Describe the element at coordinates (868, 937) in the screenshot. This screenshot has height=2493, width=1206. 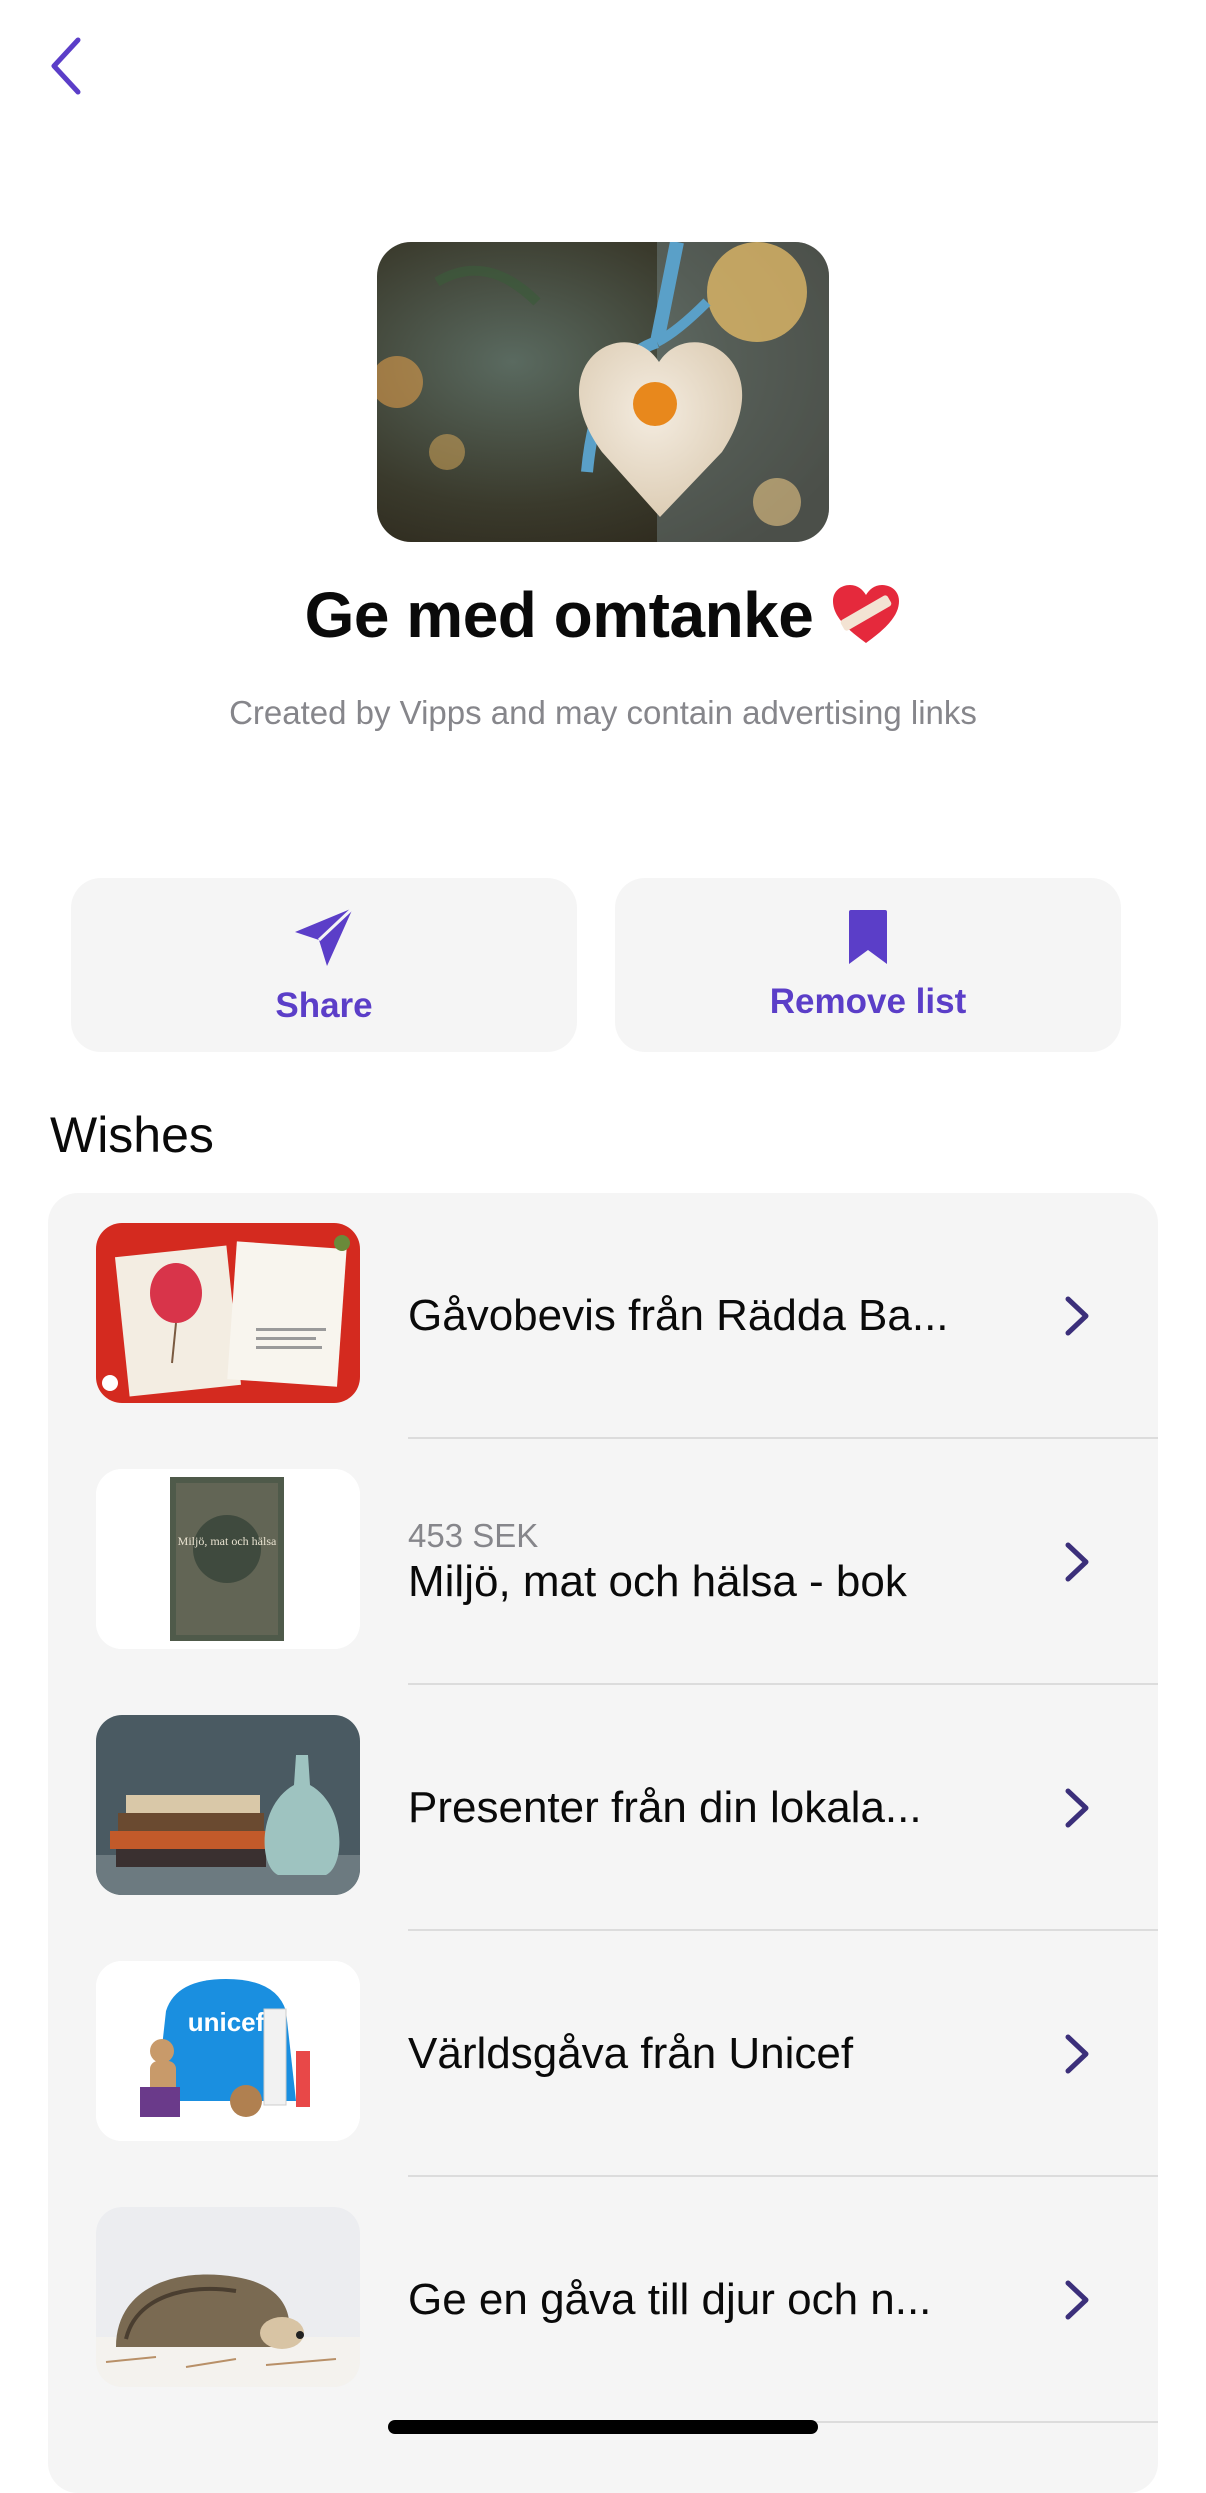
I see `bookmark-icon` at that location.